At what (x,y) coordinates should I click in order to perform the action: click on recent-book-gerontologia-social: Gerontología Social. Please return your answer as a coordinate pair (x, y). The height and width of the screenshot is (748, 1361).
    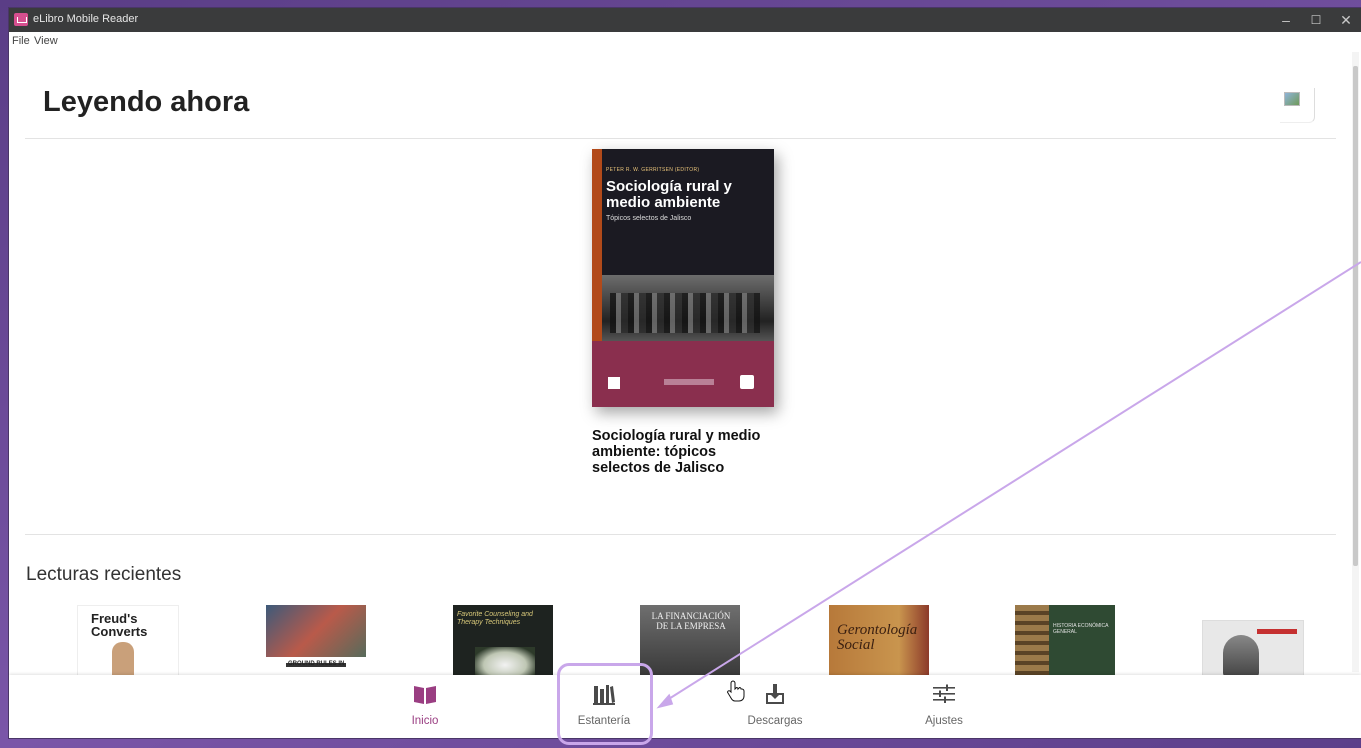
    Looking at the image, I should click on (879, 640).